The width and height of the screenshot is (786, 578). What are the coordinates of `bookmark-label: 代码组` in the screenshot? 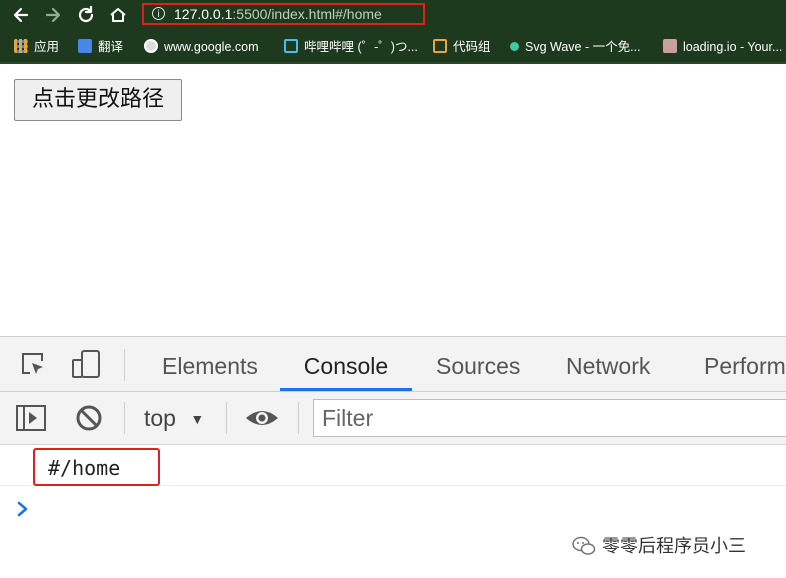 It's located at (472, 47).